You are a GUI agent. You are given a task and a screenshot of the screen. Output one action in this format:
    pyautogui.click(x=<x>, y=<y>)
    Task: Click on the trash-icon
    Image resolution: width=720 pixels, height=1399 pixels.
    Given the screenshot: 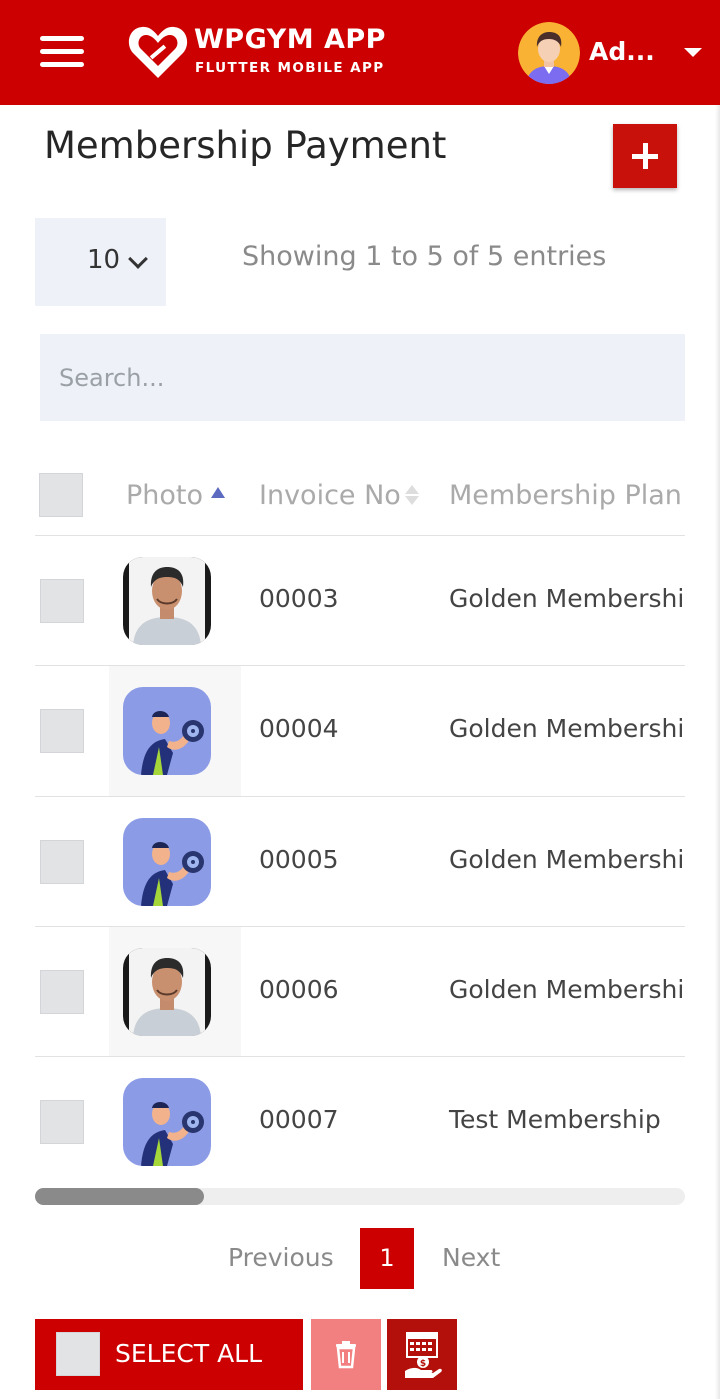 What is the action you would take?
    pyautogui.click(x=346, y=1355)
    